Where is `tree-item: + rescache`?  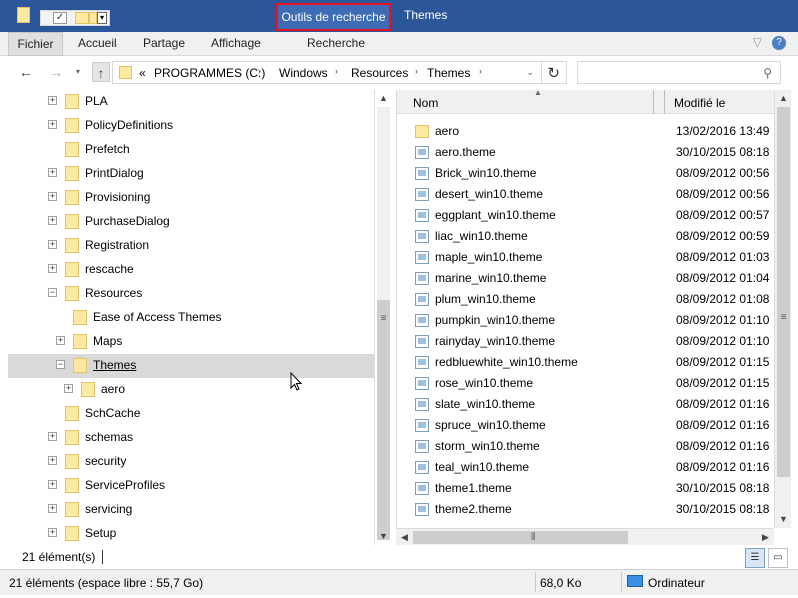
tree-item: + rescache is located at coordinates (191, 270).